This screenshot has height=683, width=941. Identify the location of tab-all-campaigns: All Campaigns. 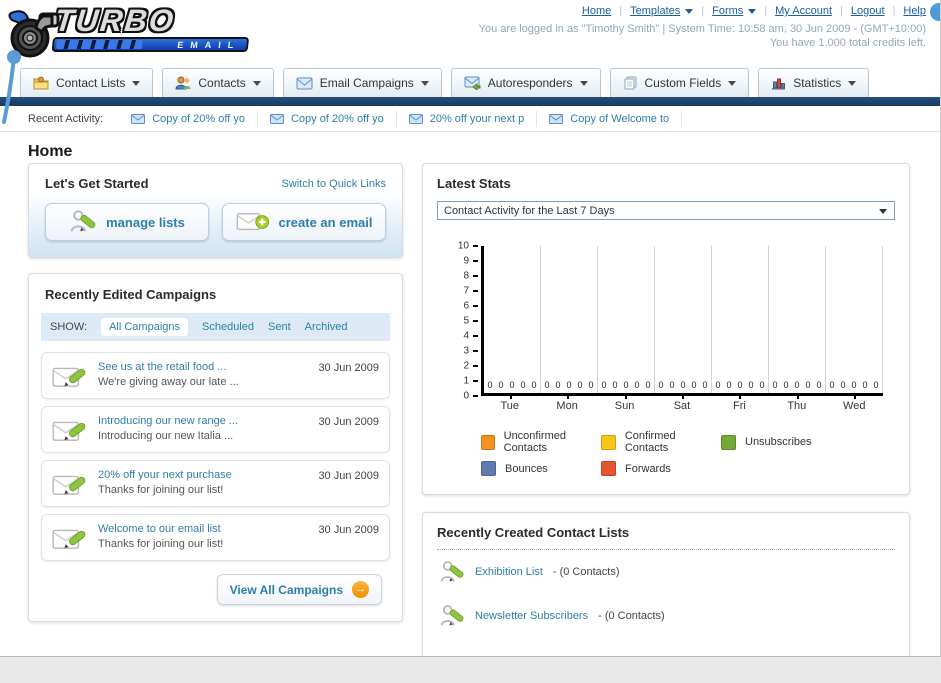
(144, 327).